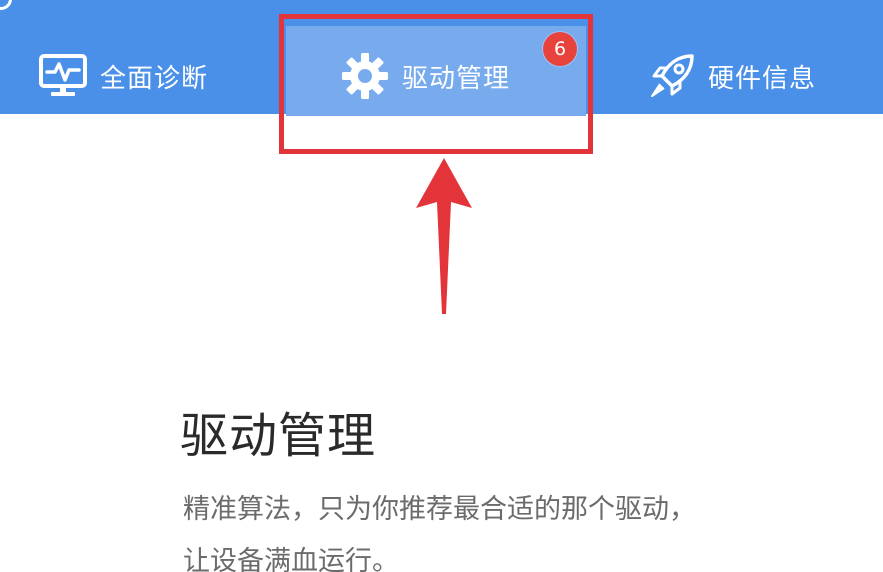 Image resolution: width=883 pixels, height=572 pixels. Describe the element at coordinates (278, 436) in the screenshot. I see `feature-title: 驱动管理` at that location.